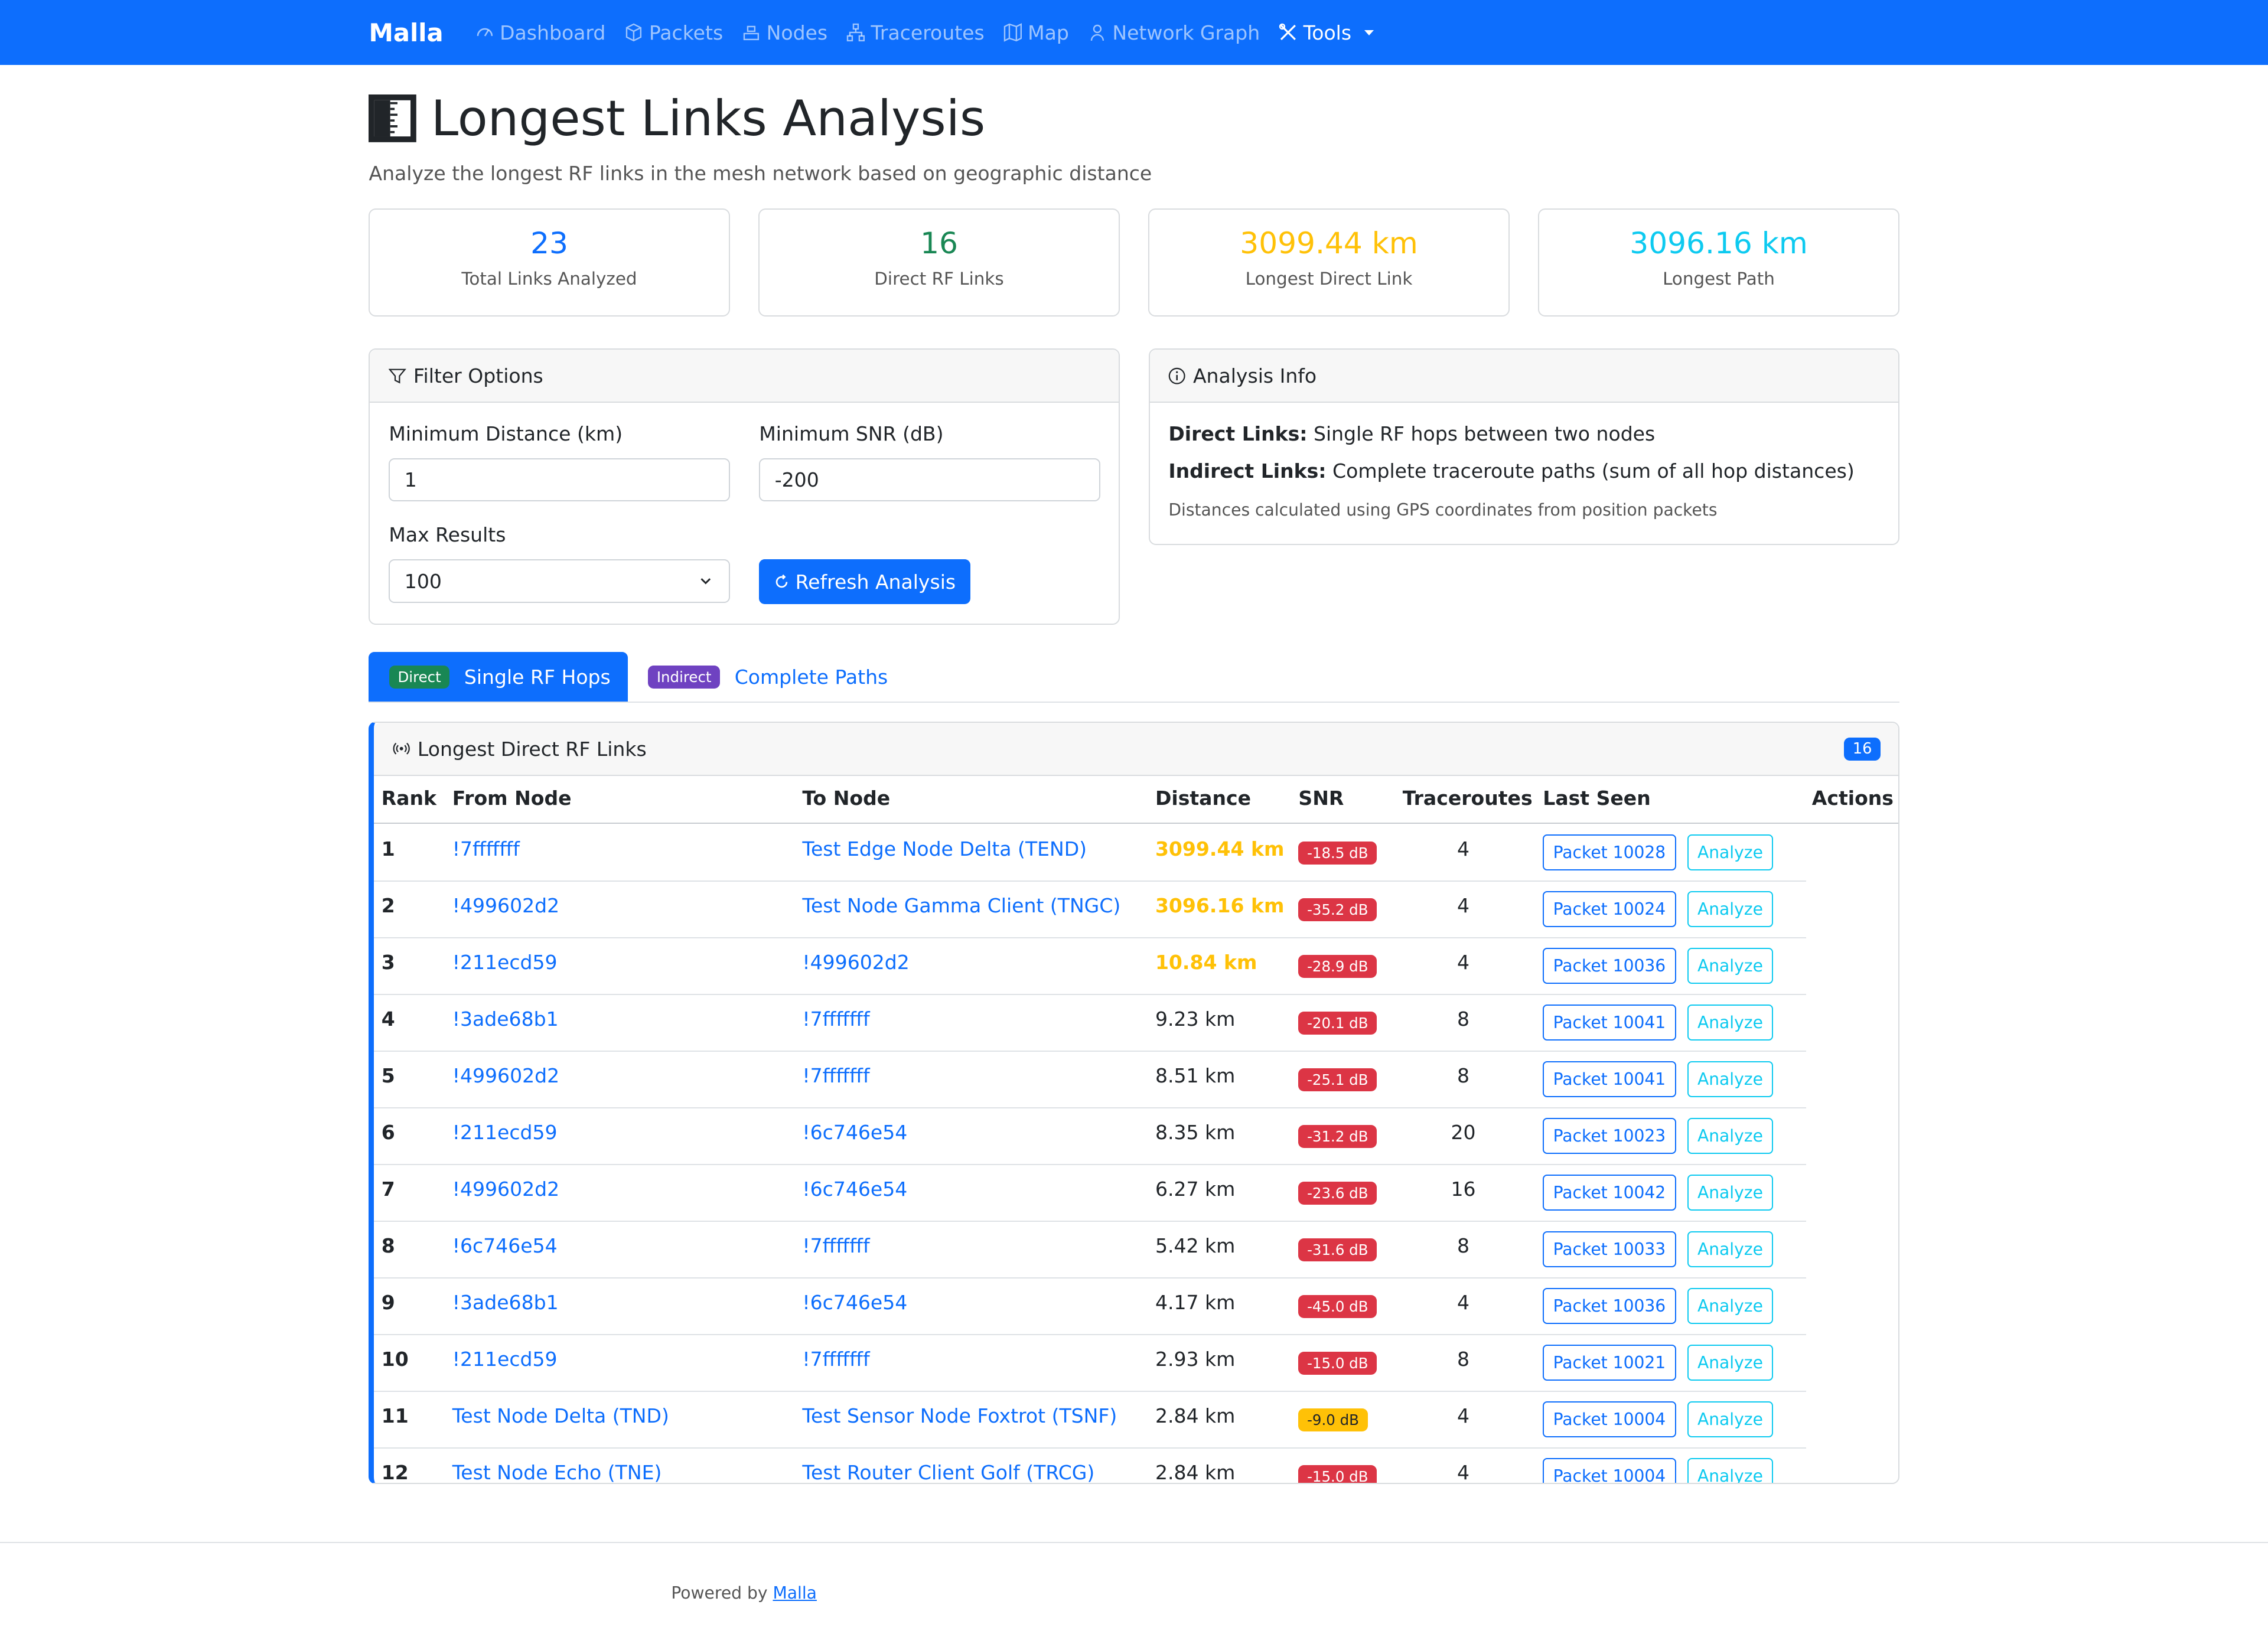 The width and height of the screenshot is (2268, 1647). Describe the element at coordinates (1287, 32) in the screenshot. I see `tools-icon` at that location.